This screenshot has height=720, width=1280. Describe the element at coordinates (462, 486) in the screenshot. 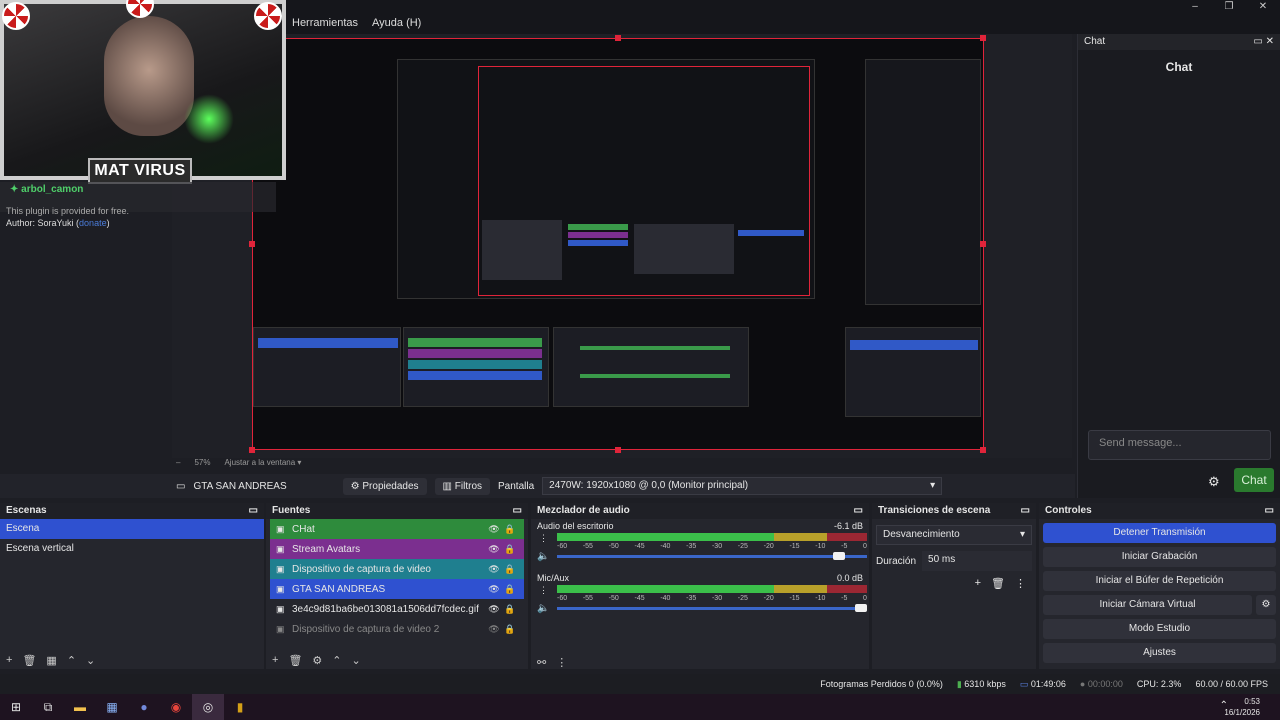

I see `filters-button: ▥ Filtros` at that location.